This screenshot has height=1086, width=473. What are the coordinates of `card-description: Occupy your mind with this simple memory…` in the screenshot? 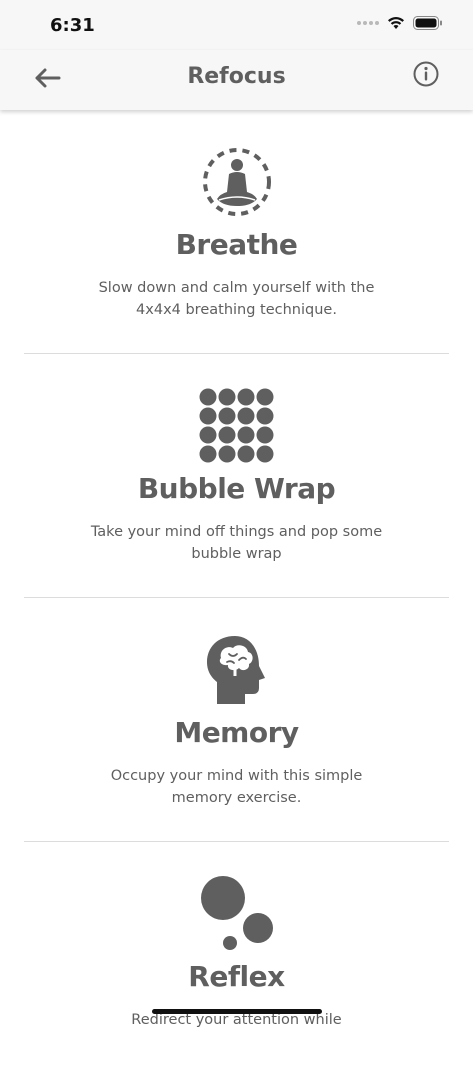 It's located at (236, 787).